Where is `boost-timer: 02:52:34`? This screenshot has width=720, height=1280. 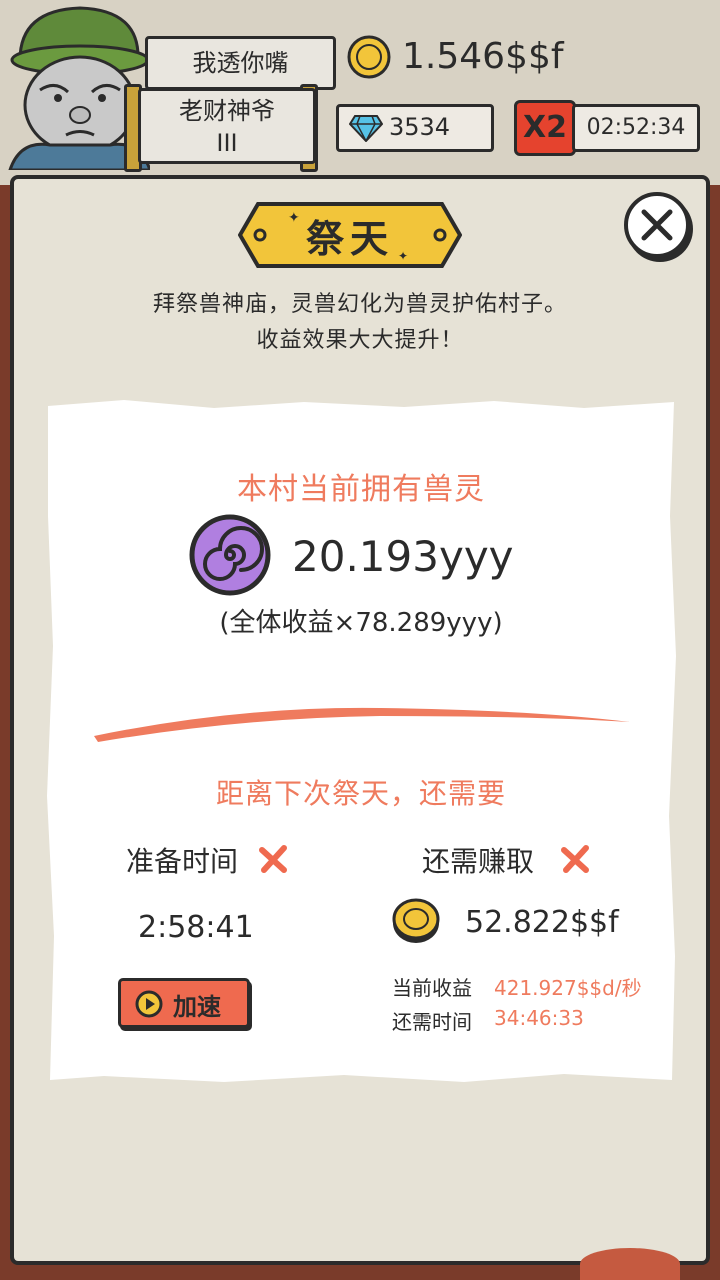
boost-timer: 02:52:34 is located at coordinates (636, 128).